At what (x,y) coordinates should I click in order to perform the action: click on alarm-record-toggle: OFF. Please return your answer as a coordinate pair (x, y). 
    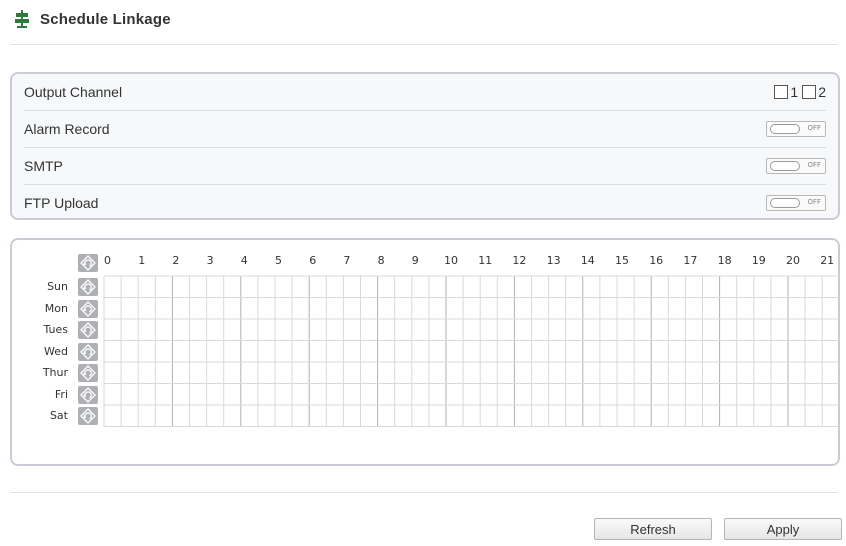
    Looking at the image, I should click on (796, 129).